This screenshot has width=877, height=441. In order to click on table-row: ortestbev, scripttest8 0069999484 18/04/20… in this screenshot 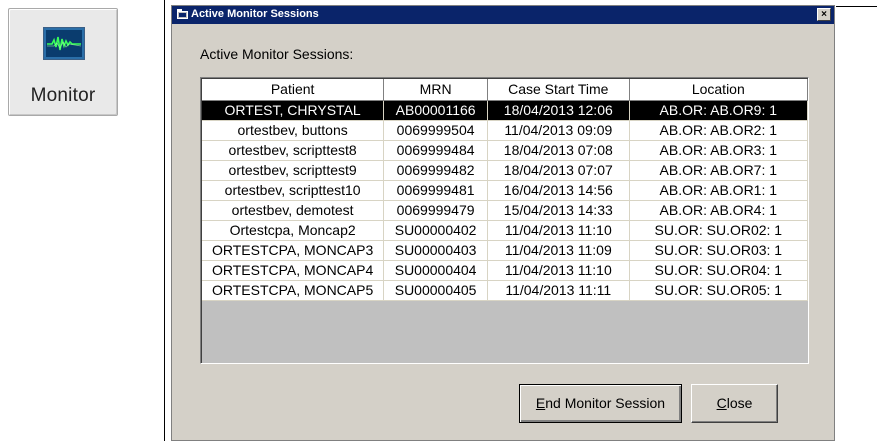, I will do `click(505, 150)`.